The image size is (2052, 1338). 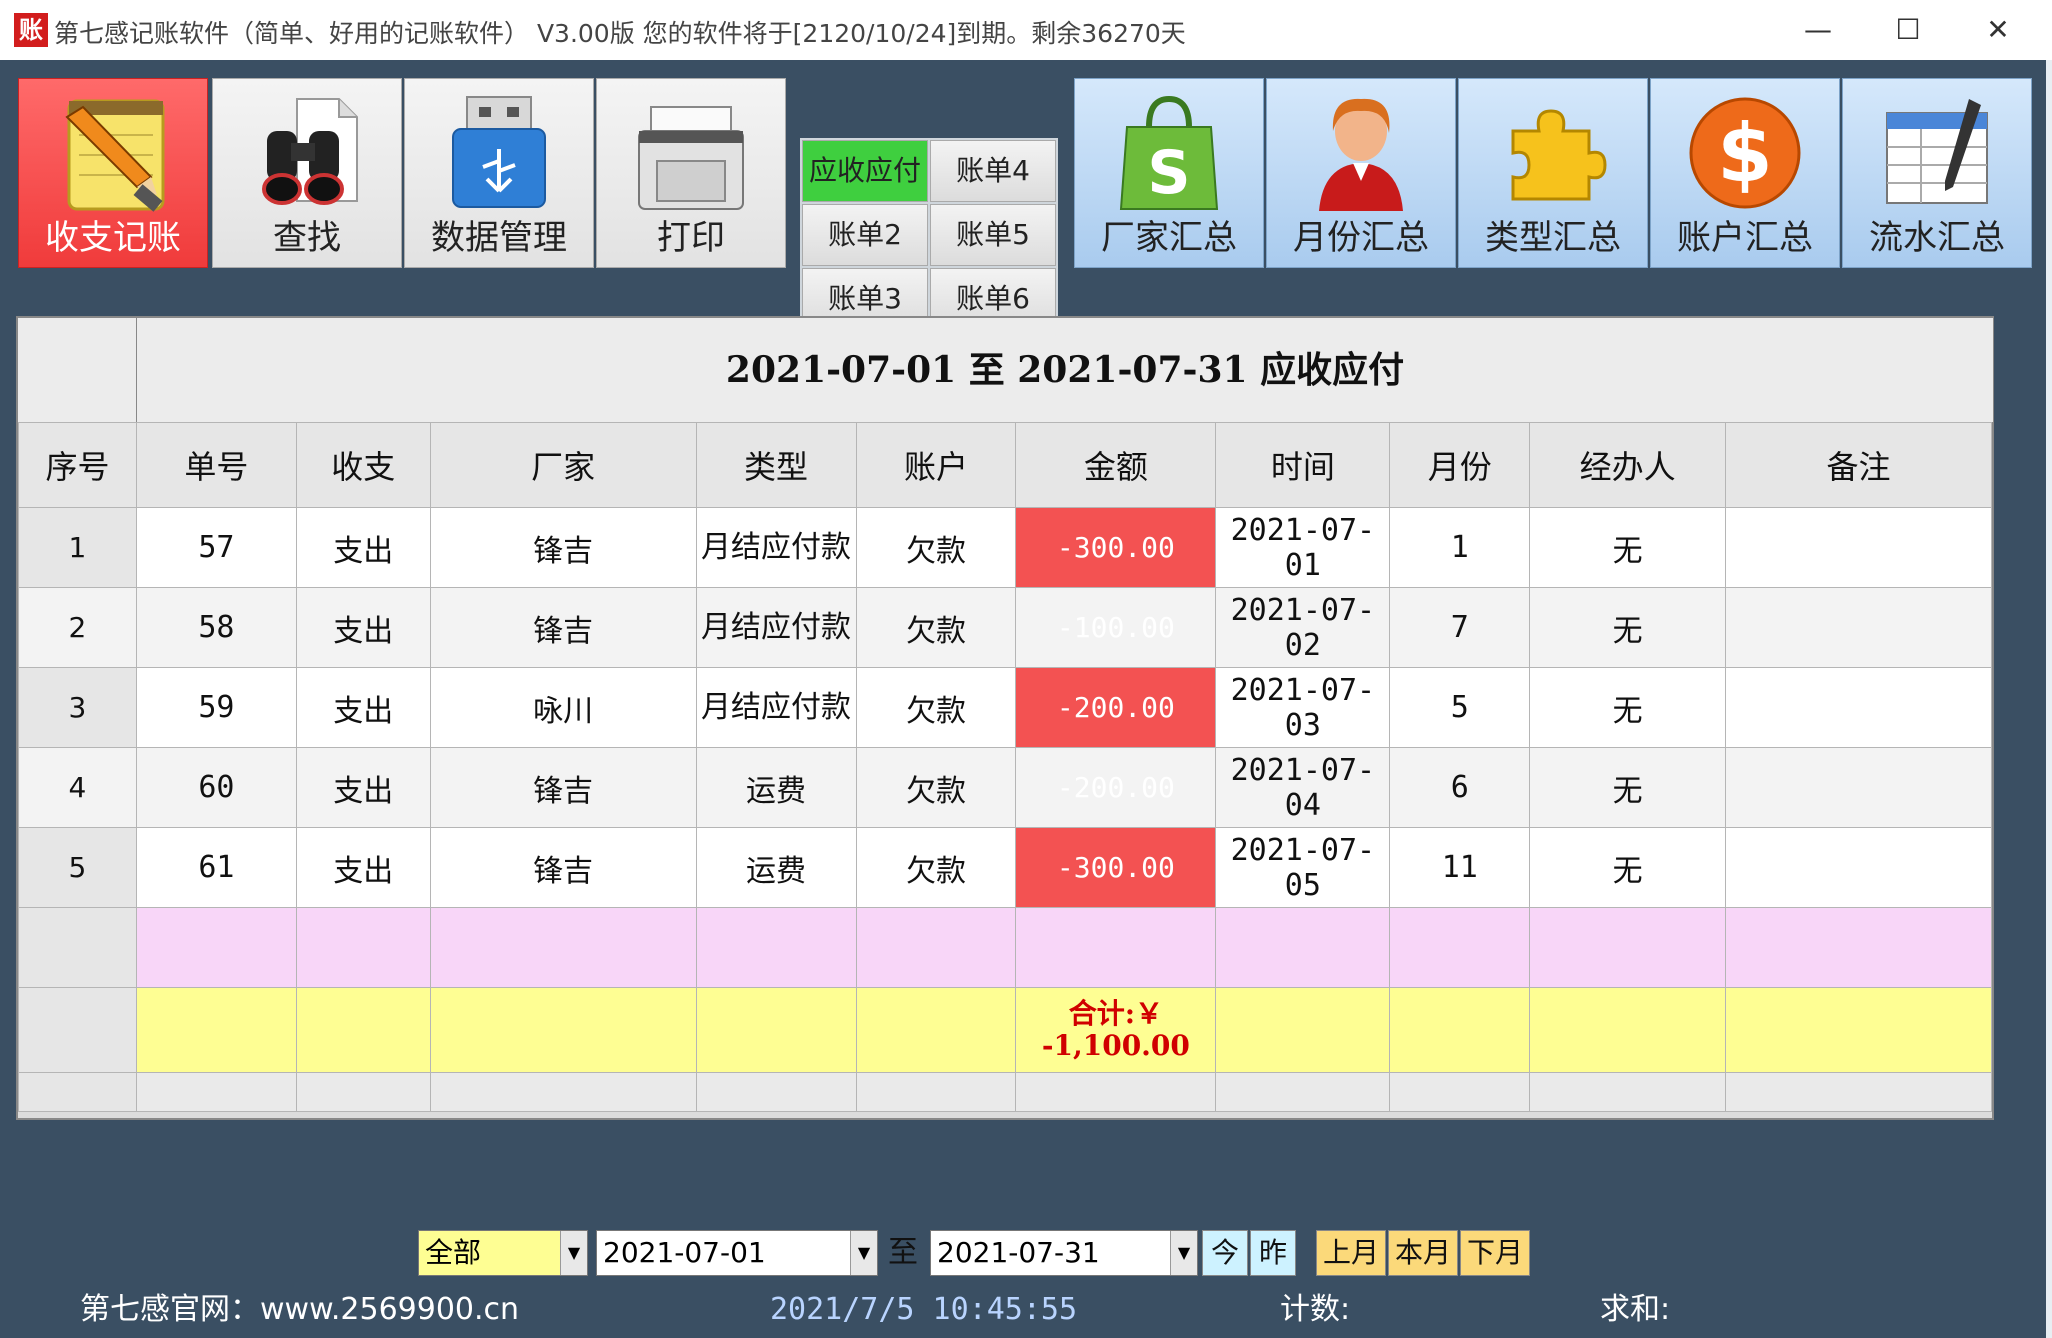 I want to click on yesterday-button: 昨, so click(x=1273, y=1253).